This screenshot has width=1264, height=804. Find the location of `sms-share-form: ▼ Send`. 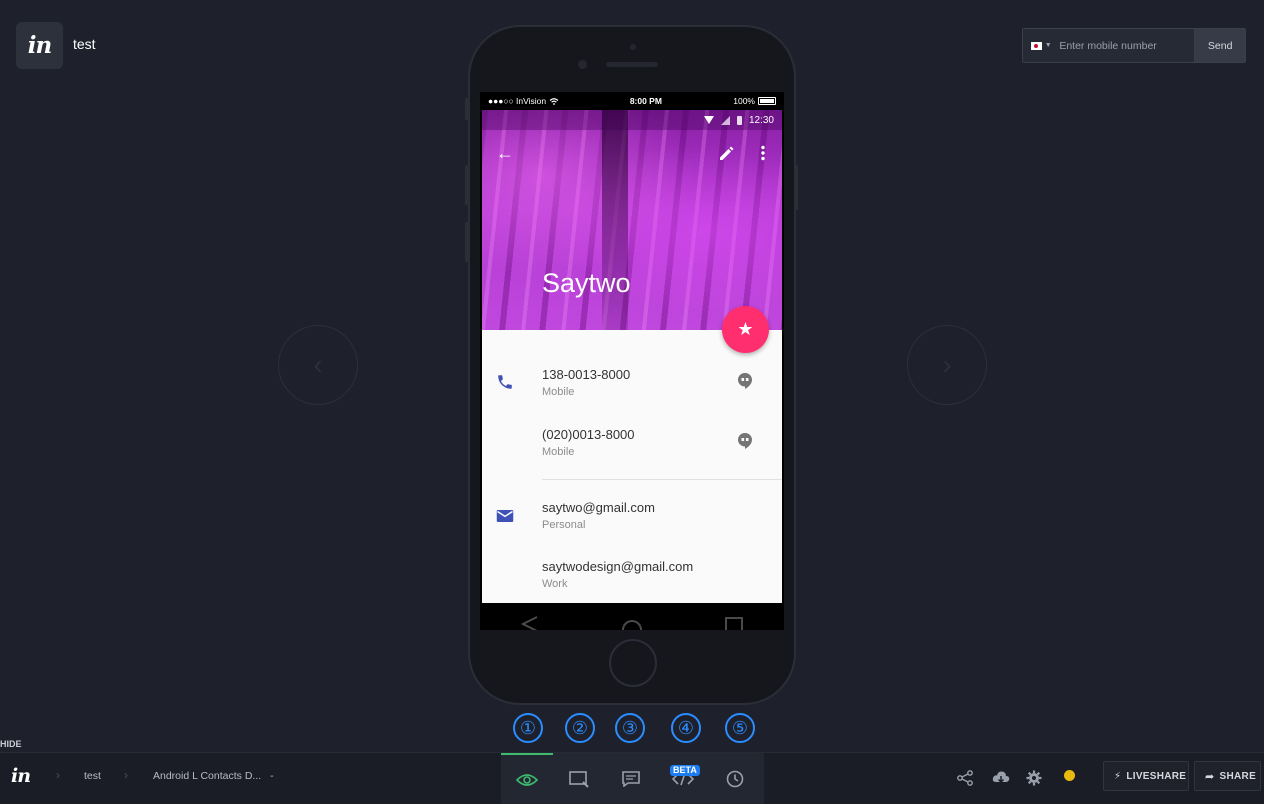

sms-share-form: ▼ Send is located at coordinates (1134, 45).